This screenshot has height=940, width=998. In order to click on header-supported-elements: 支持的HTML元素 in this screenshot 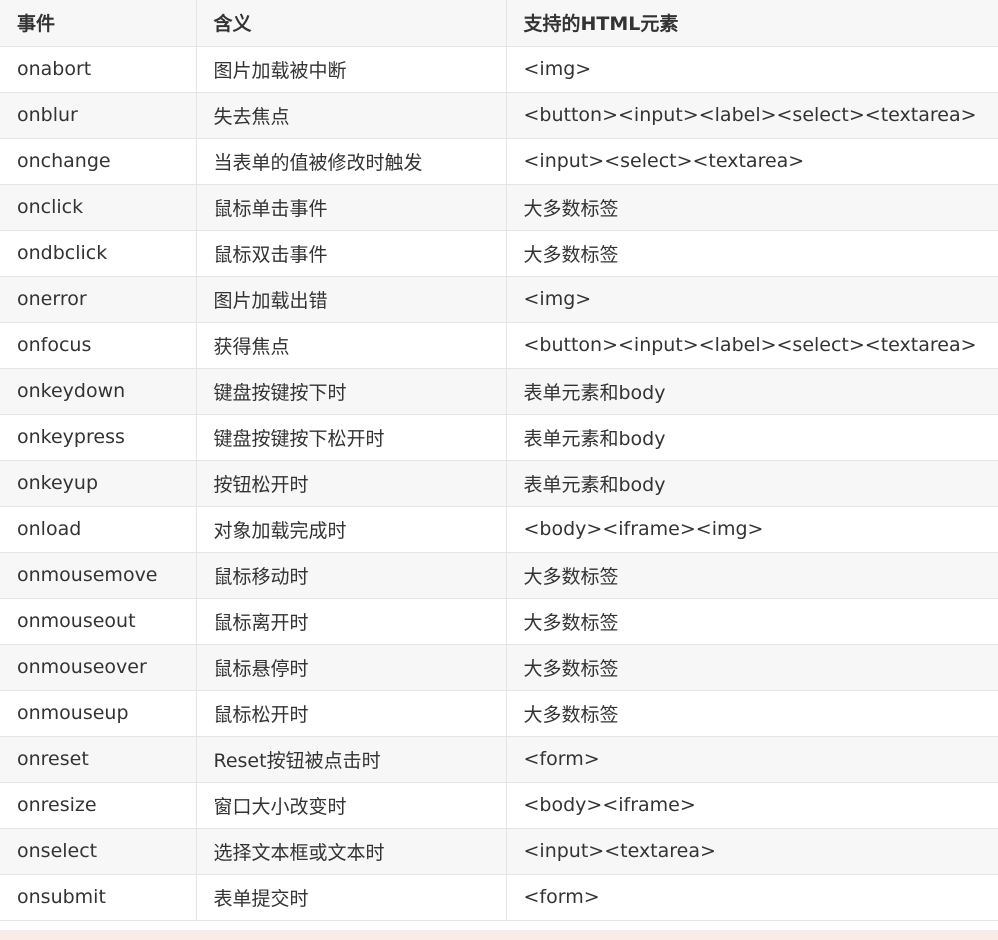, I will do `click(752, 23)`.